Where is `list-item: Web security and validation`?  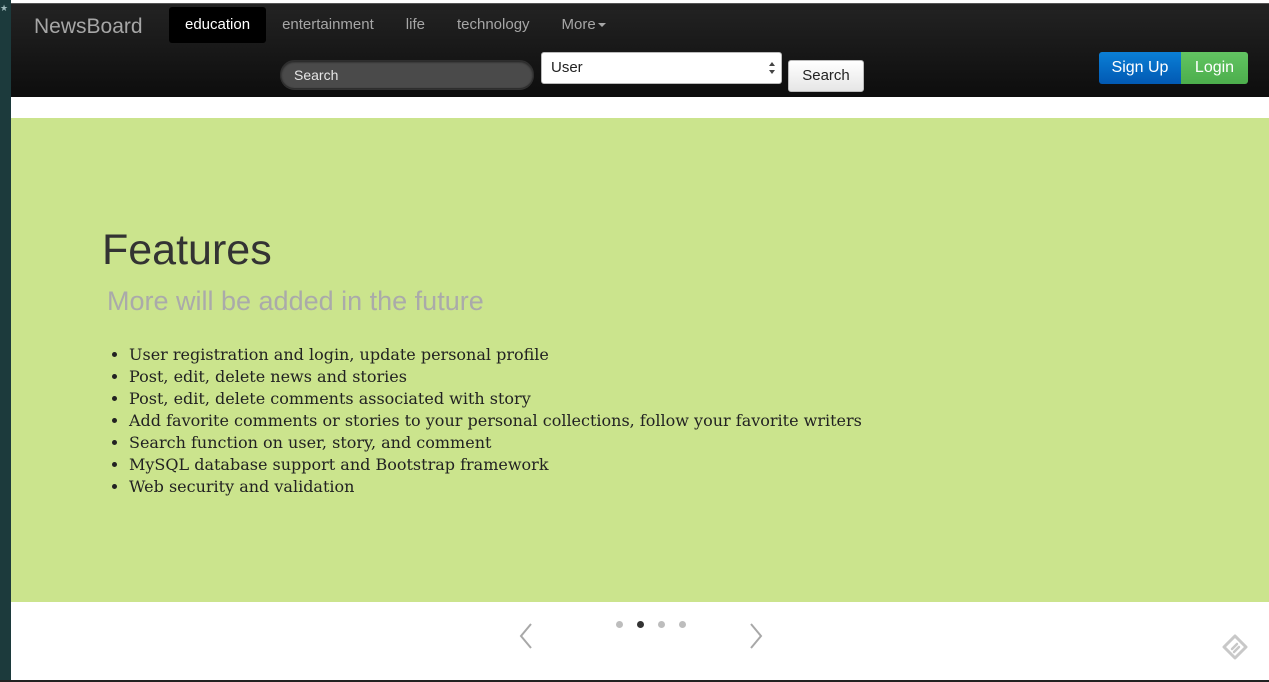
list-item: Web security and validation is located at coordinates (495, 487).